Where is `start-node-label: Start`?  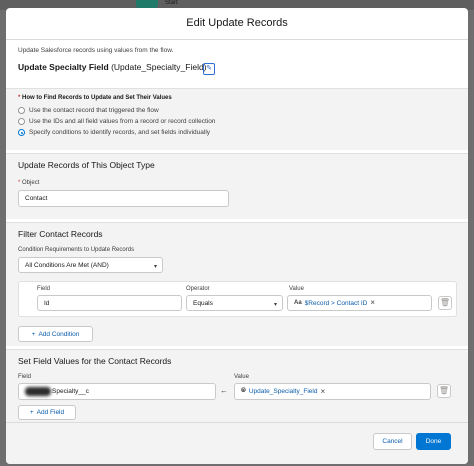 start-node-label: Start is located at coordinates (171, 3).